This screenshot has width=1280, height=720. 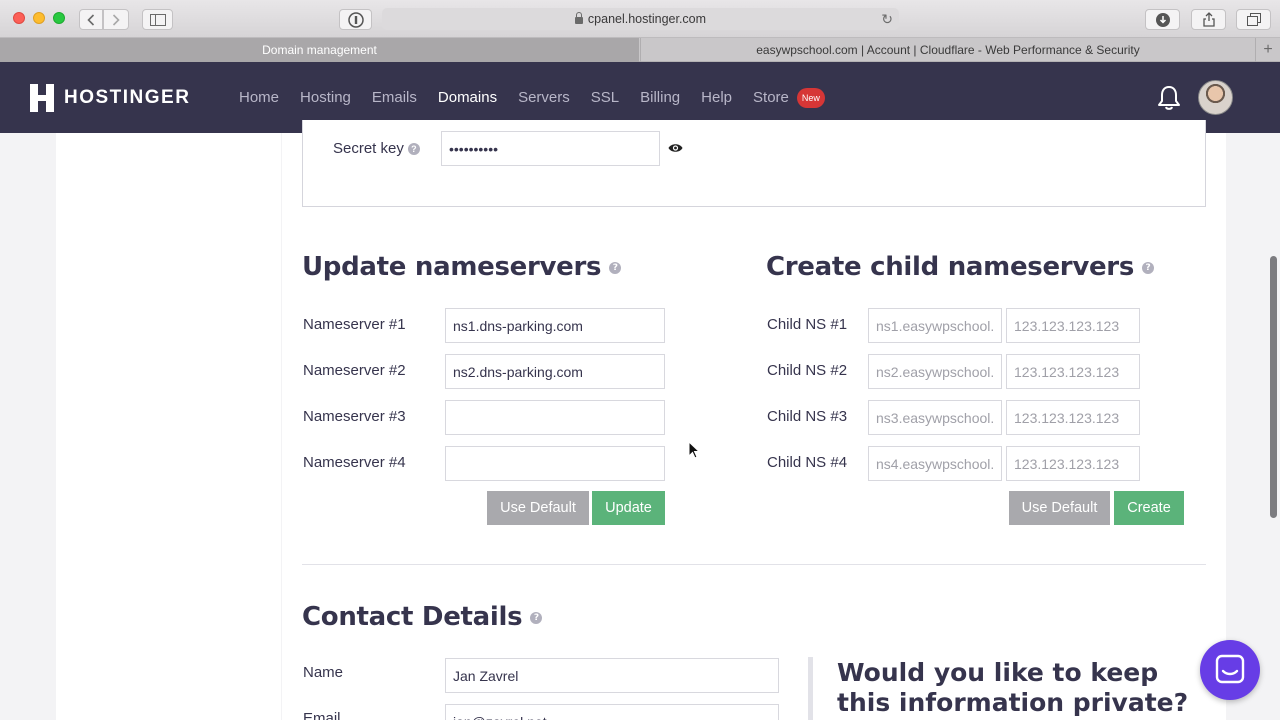 I want to click on plus-icon: +, so click(x=1268, y=49).